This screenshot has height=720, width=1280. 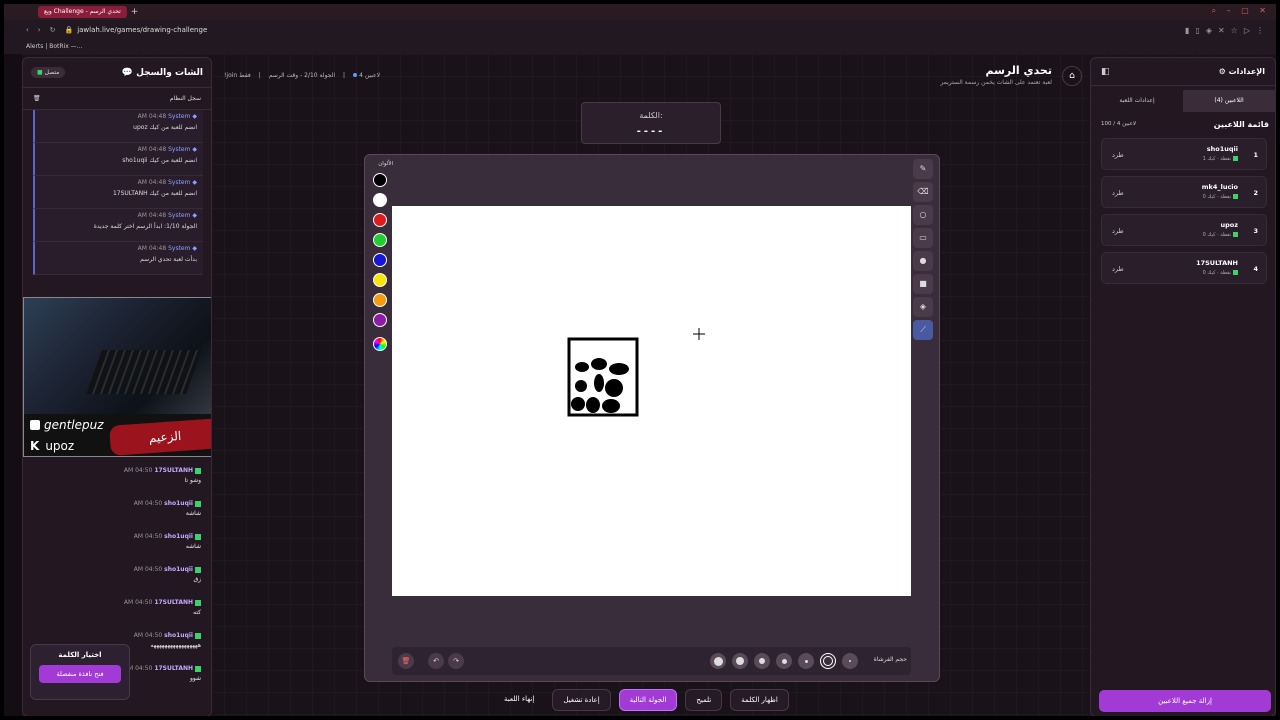 I want to click on tiktok-handle-text: gentlepuz, so click(x=74, y=424).